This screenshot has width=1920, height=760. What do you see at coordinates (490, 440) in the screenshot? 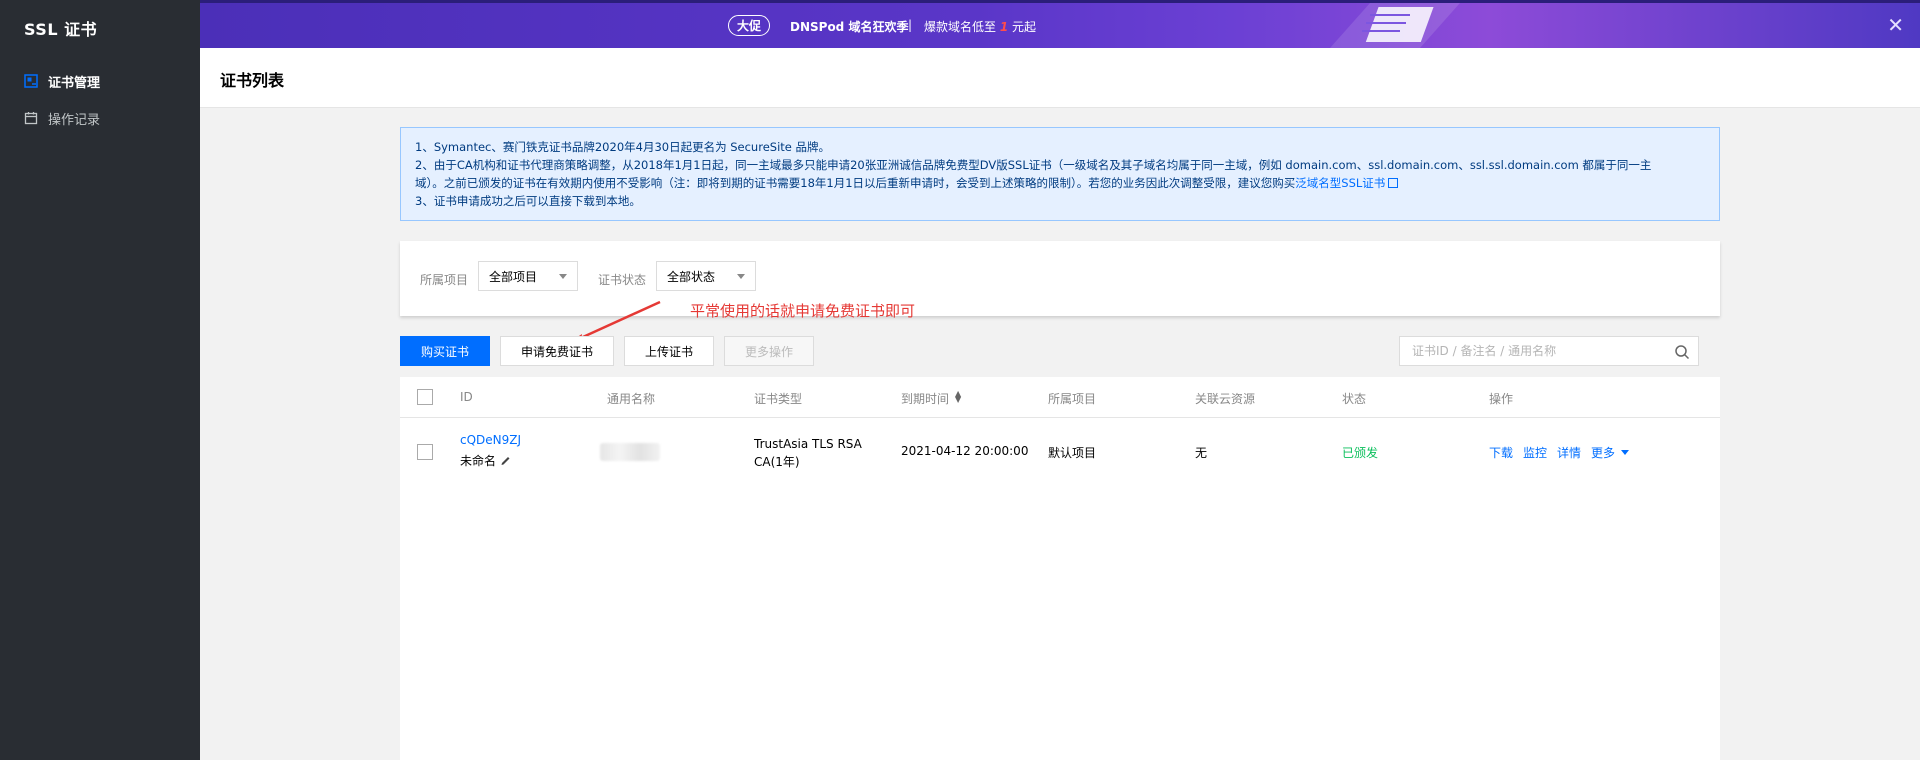
I see `cert-id-link: cQDeN9ZJ` at bounding box center [490, 440].